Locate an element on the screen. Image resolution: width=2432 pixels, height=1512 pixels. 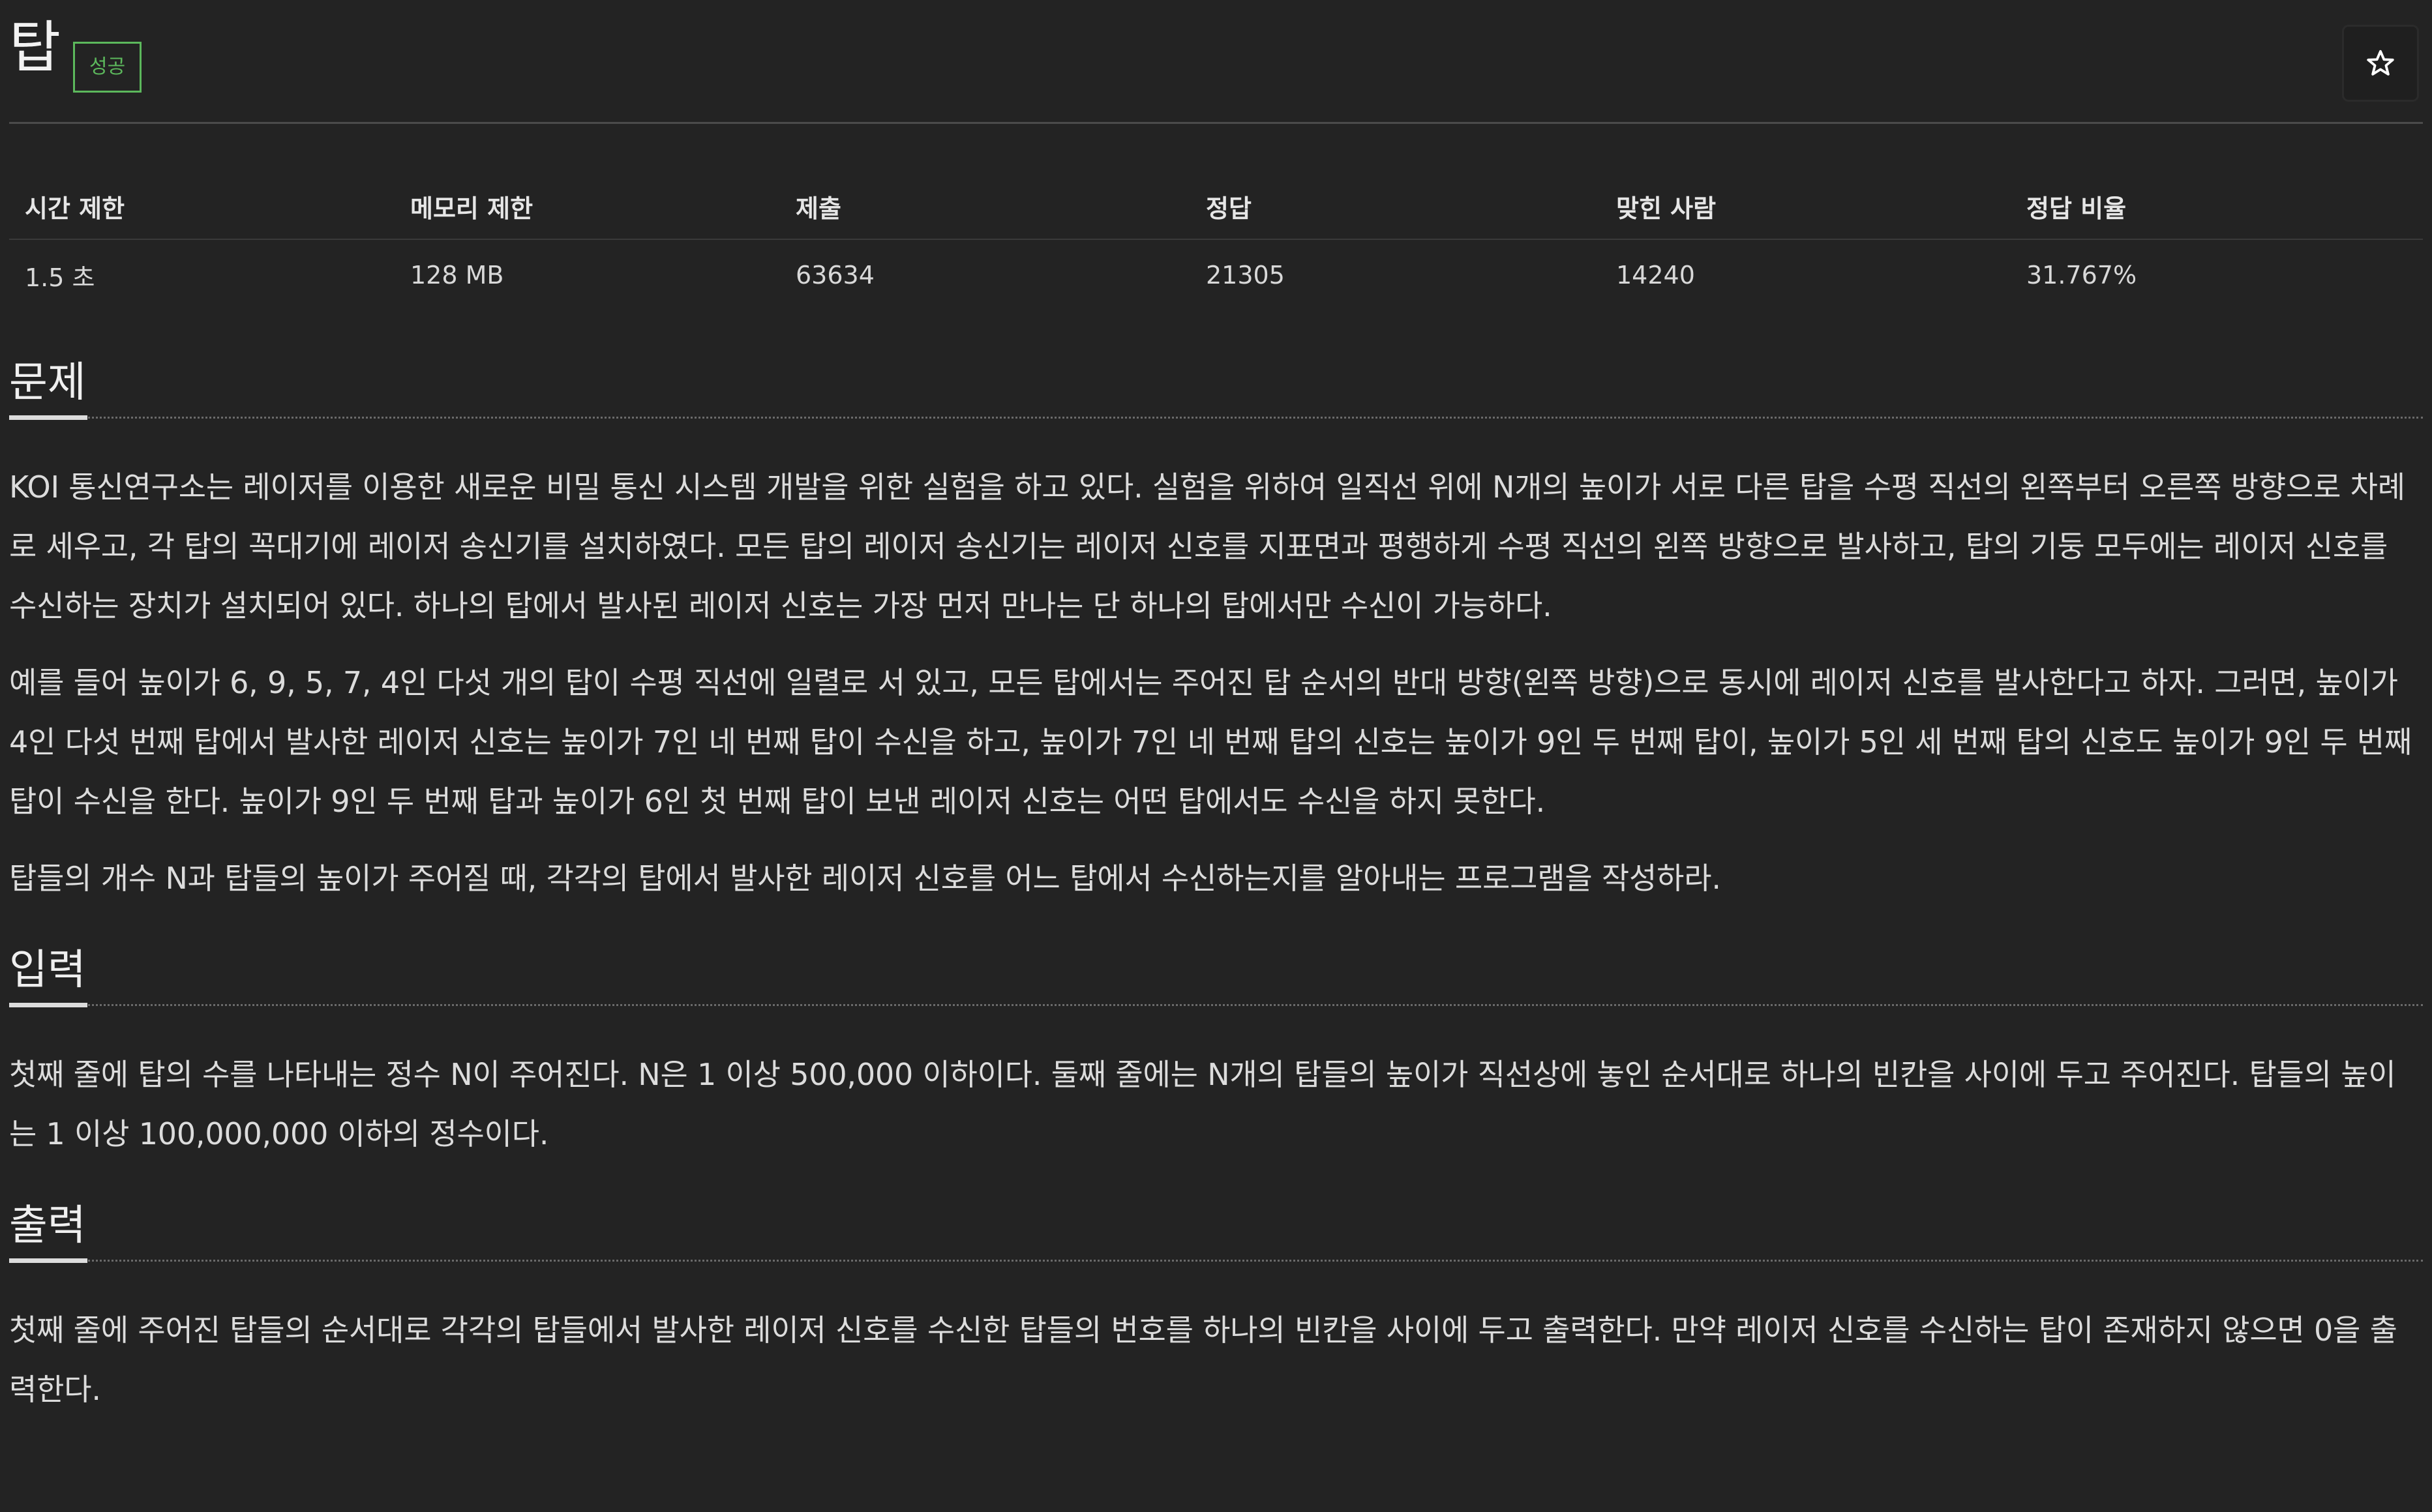
star-outline-icon is located at coordinates (2381, 63).